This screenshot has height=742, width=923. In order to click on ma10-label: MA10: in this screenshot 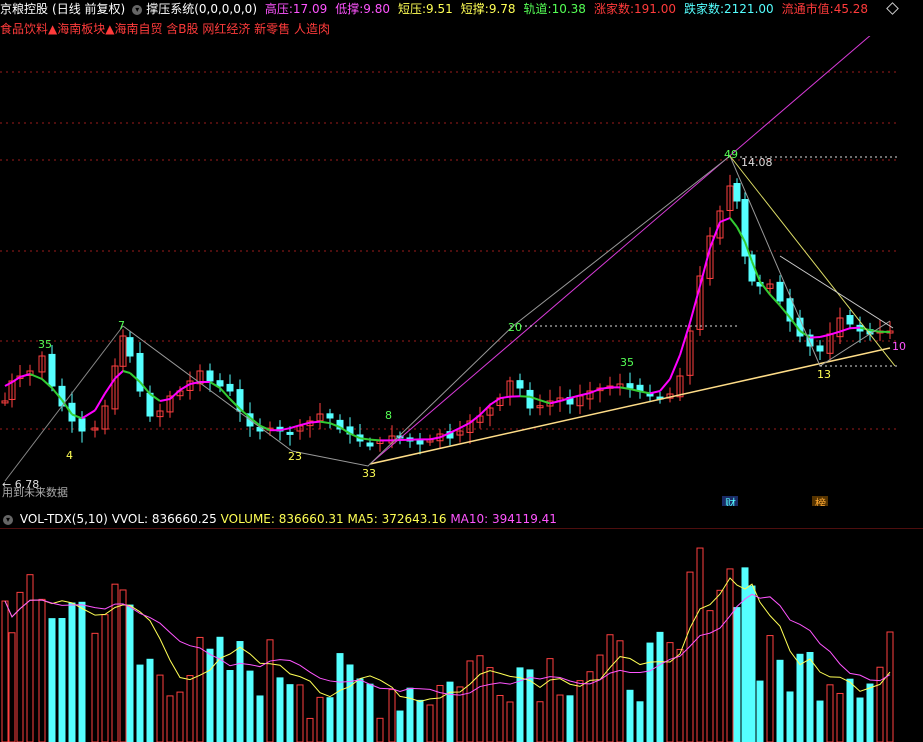, I will do `click(469, 519)`.